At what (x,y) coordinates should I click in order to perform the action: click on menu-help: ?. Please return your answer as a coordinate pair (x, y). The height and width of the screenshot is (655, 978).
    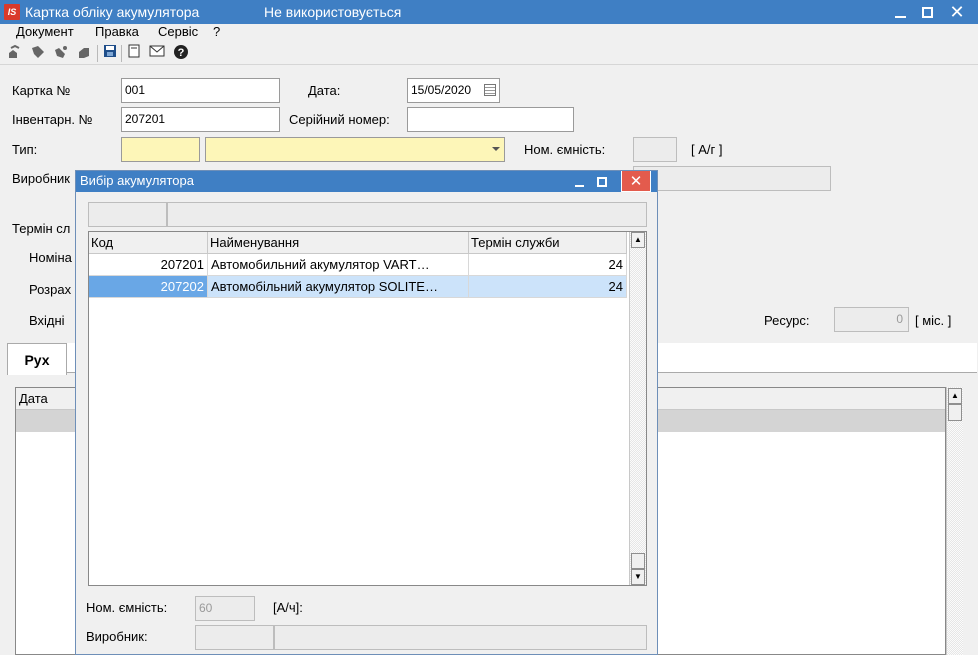
    Looking at the image, I should click on (216, 33).